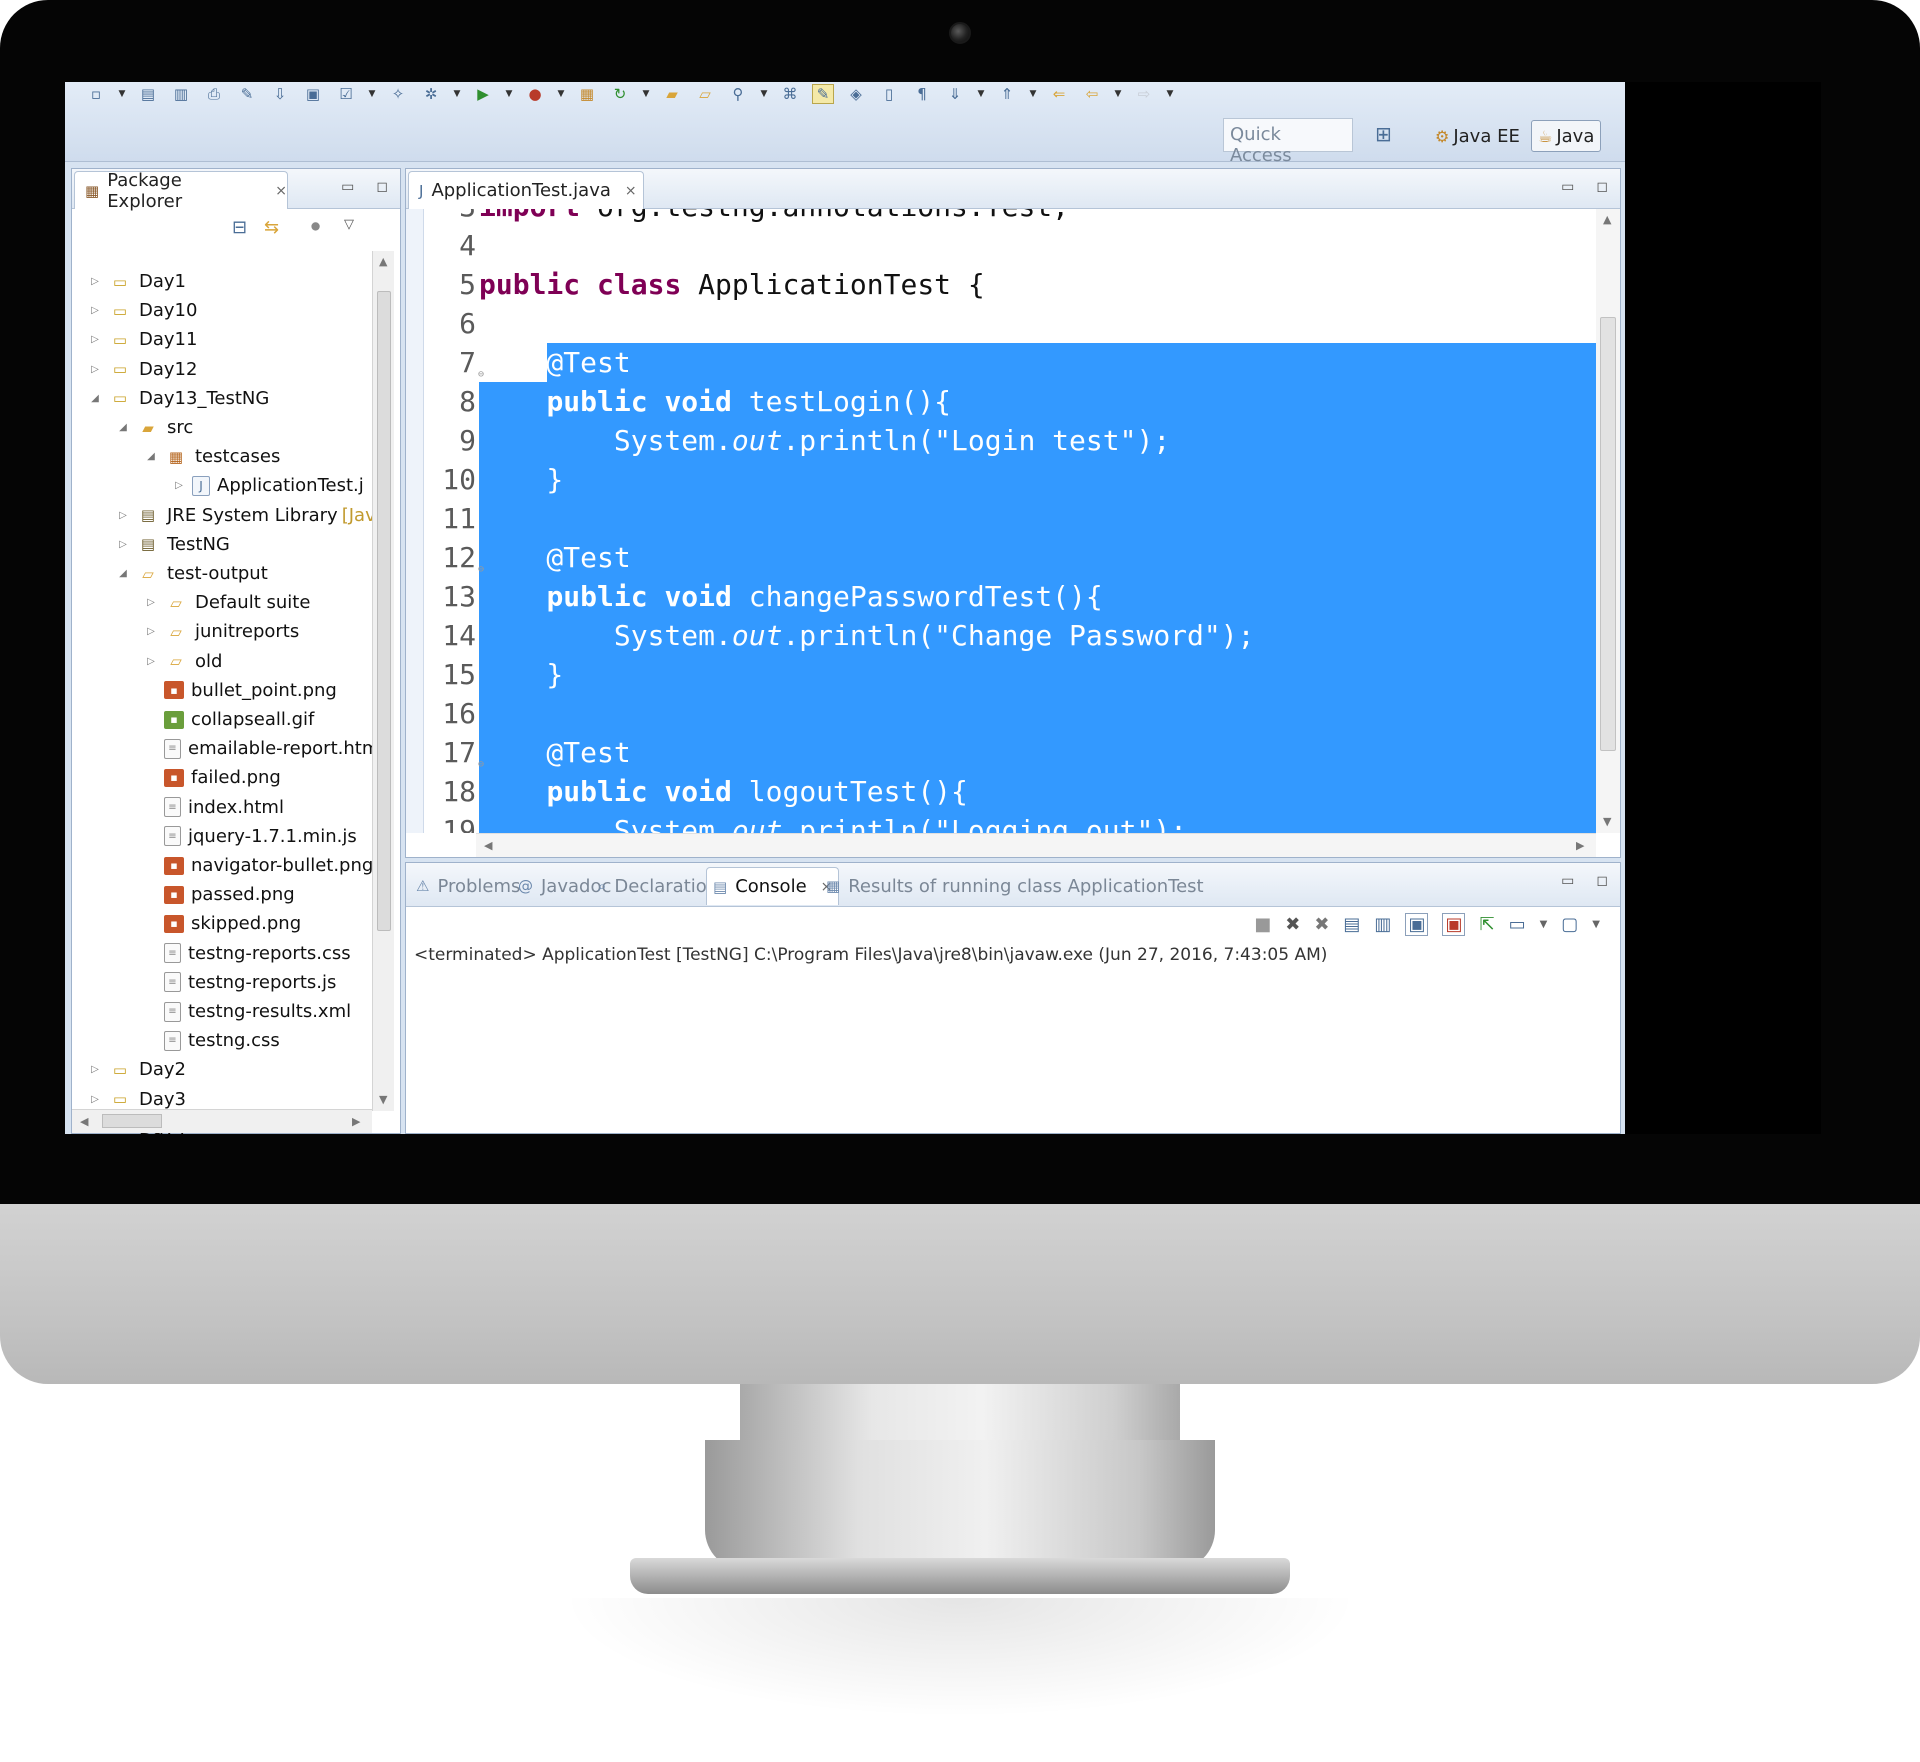 This screenshot has height=1762, width=1920. What do you see at coordinates (1001, 323) in the screenshot?
I see `code-line: 6` at bounding box center [1001, 323].